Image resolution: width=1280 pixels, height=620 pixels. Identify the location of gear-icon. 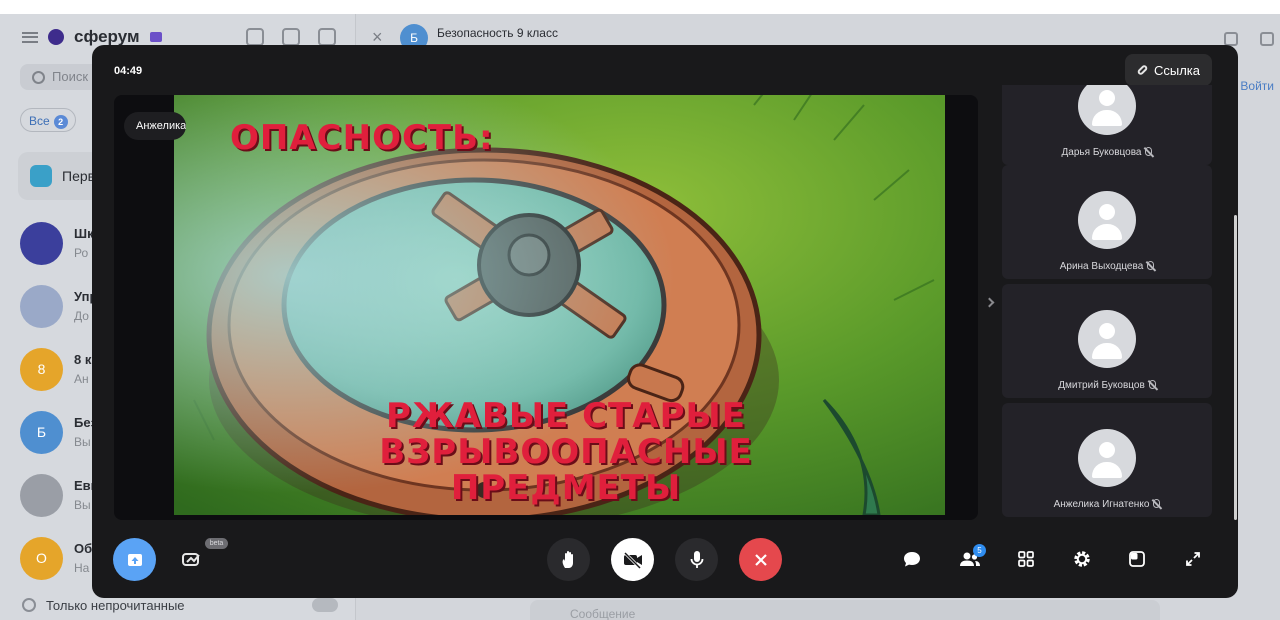
(1082, 559).